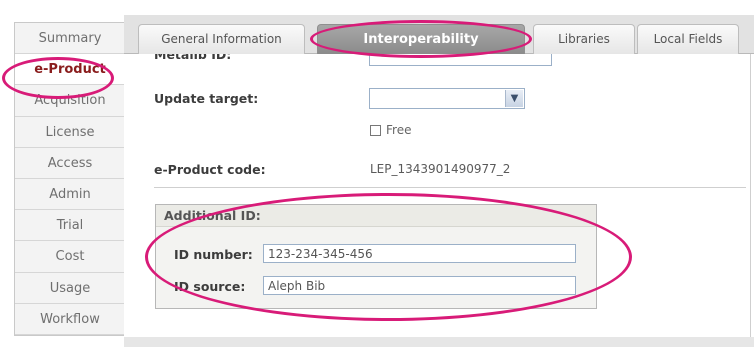 The width and height of the screenshot is (754, 347). Describe the element at coordinates (421, 39) in the screenshot. I see `tab-interoperability: Interoperability` at that location.